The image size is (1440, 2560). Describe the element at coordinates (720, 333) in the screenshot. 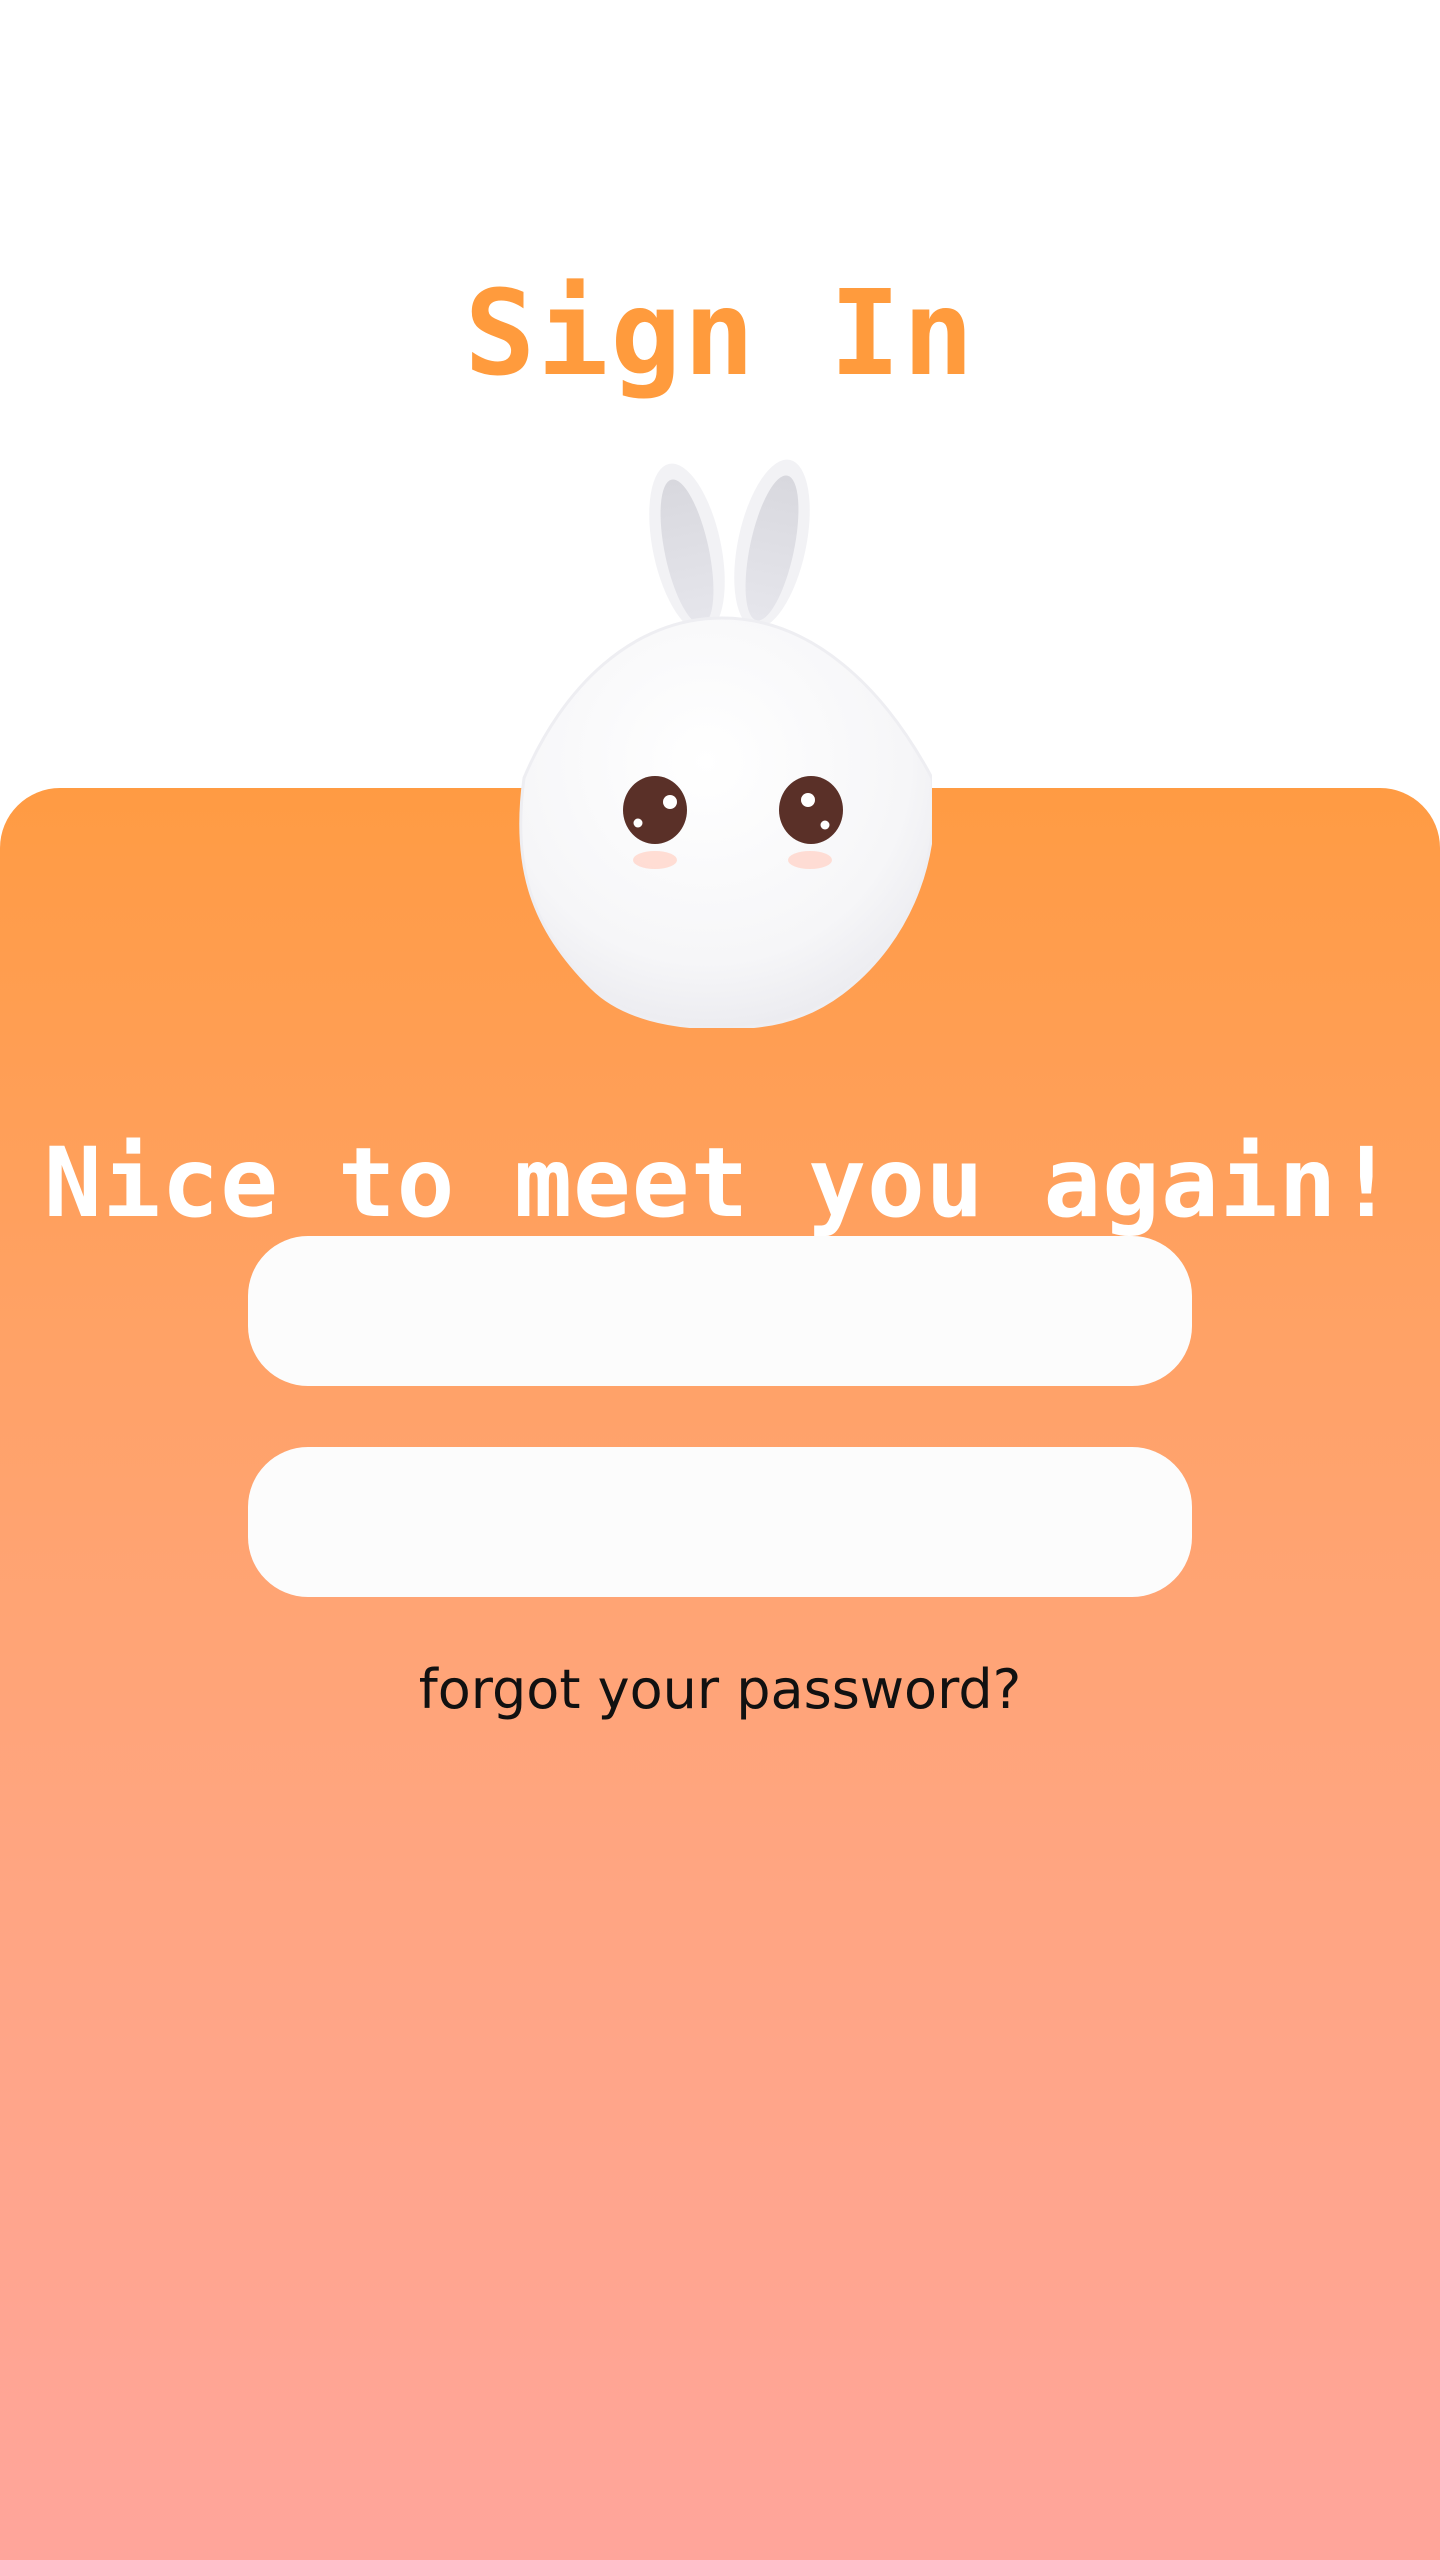

I see `page-title: Sign In` at that location.